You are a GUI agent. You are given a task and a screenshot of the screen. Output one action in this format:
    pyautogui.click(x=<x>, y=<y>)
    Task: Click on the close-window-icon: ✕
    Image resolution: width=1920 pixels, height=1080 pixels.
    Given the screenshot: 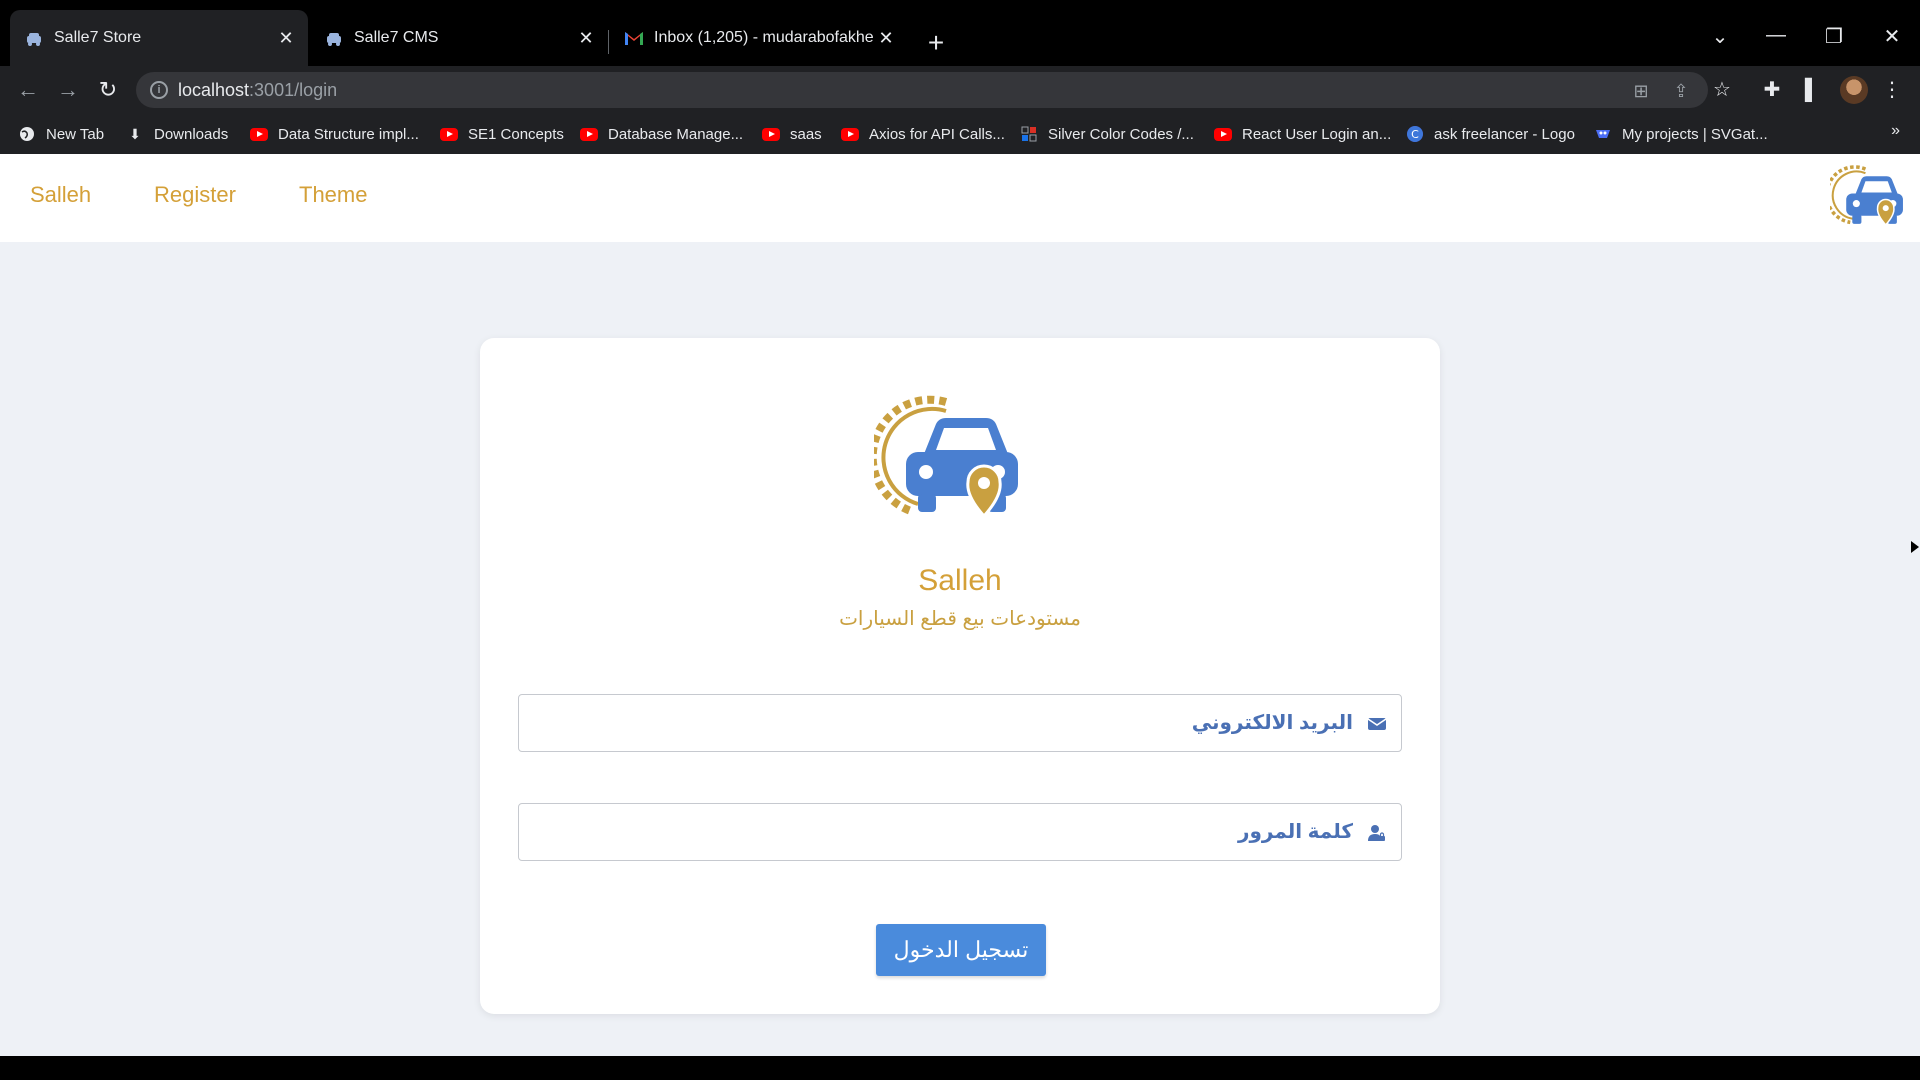 What is the action you would take?
    pyautogui.click(x=1892, y=36)
    